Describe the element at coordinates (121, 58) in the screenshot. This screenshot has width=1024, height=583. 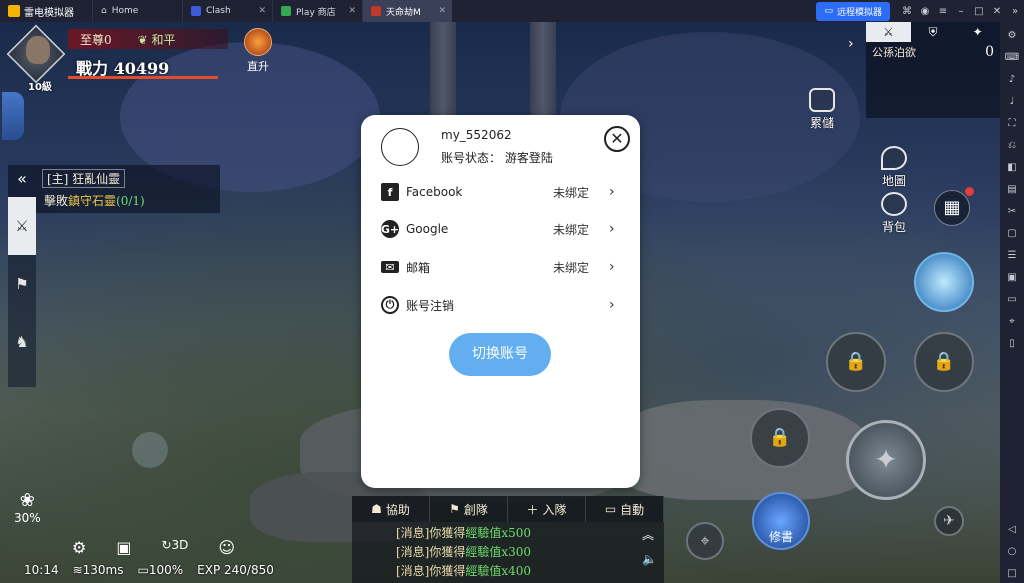
I see `player-hud: 10級 至尊0 ❦ 和平 戰力 40499` at that location.